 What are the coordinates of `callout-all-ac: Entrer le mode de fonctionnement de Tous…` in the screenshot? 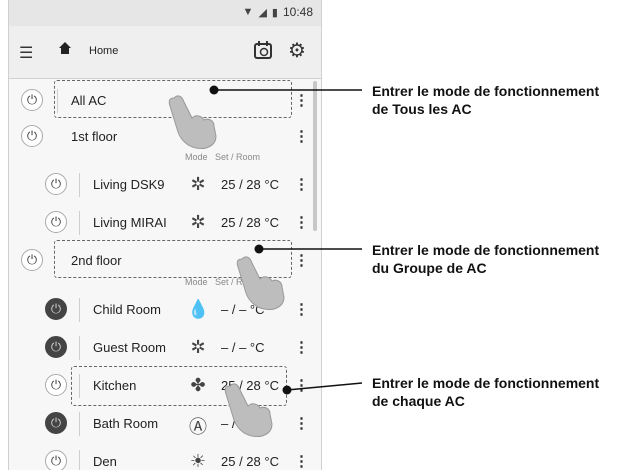 It's located at (485, 100).